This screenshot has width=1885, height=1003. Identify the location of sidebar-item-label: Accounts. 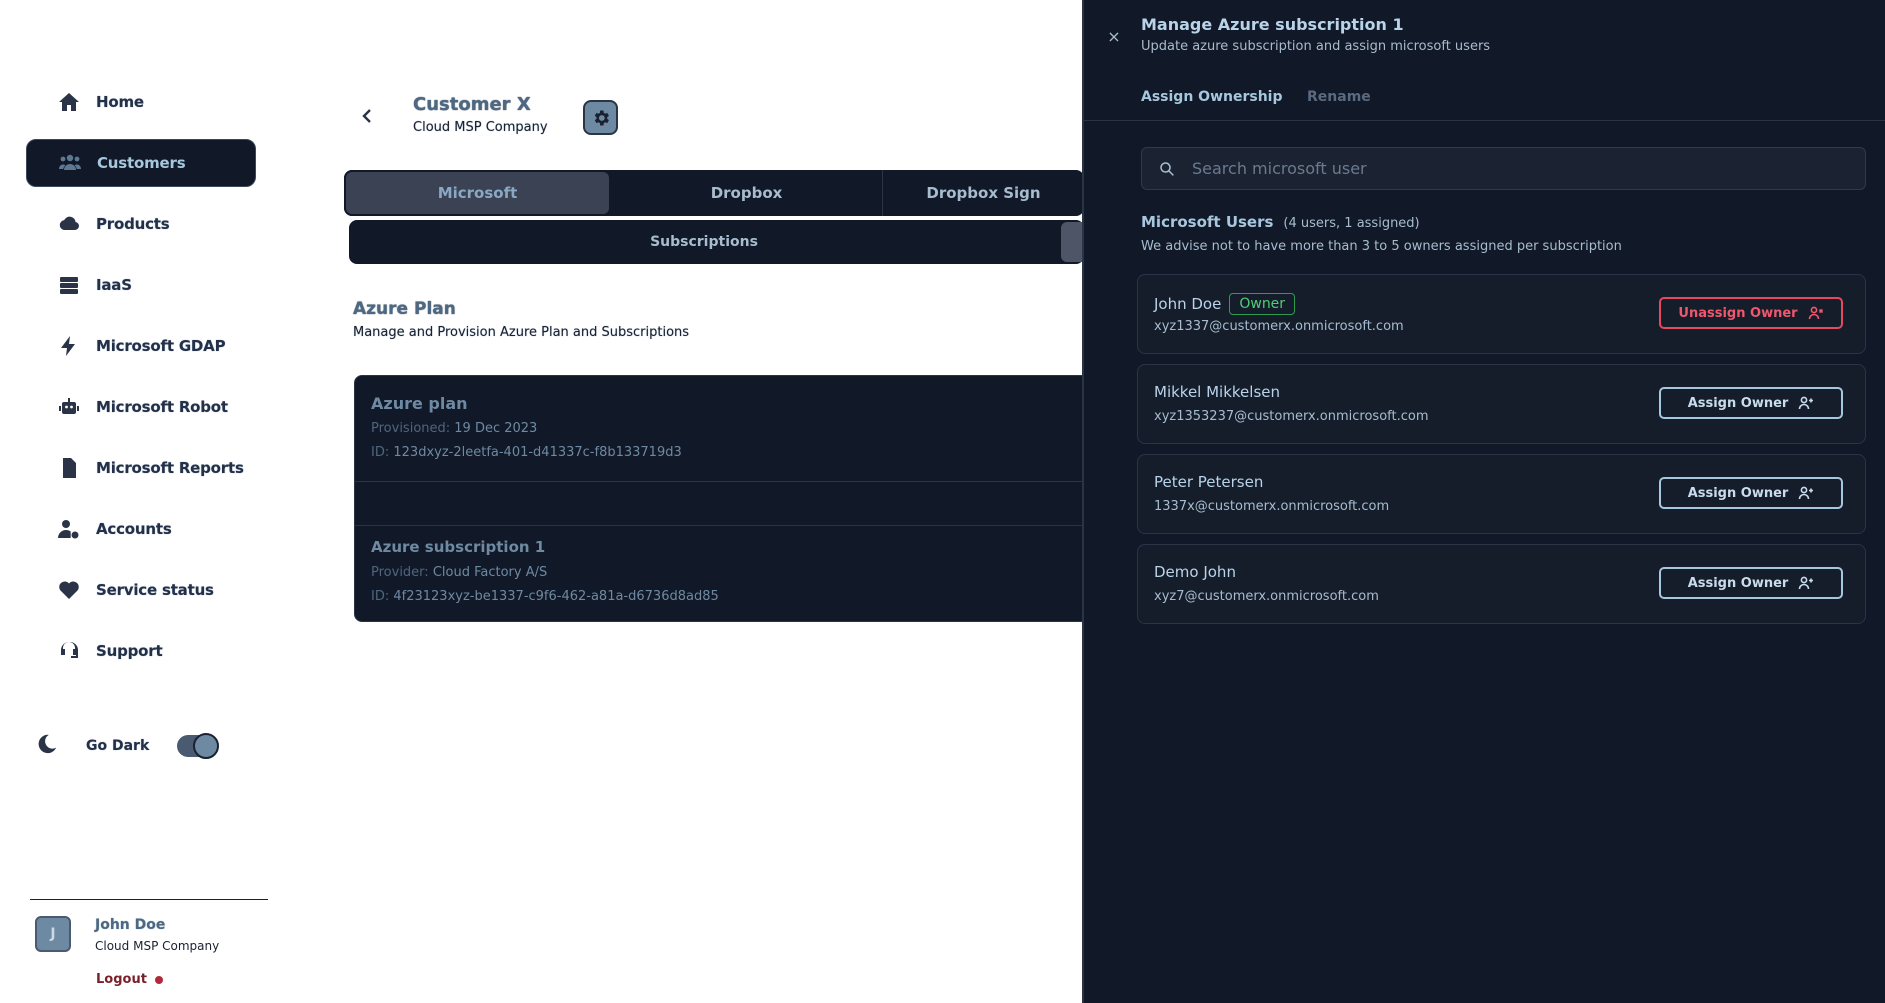
(134, 529).